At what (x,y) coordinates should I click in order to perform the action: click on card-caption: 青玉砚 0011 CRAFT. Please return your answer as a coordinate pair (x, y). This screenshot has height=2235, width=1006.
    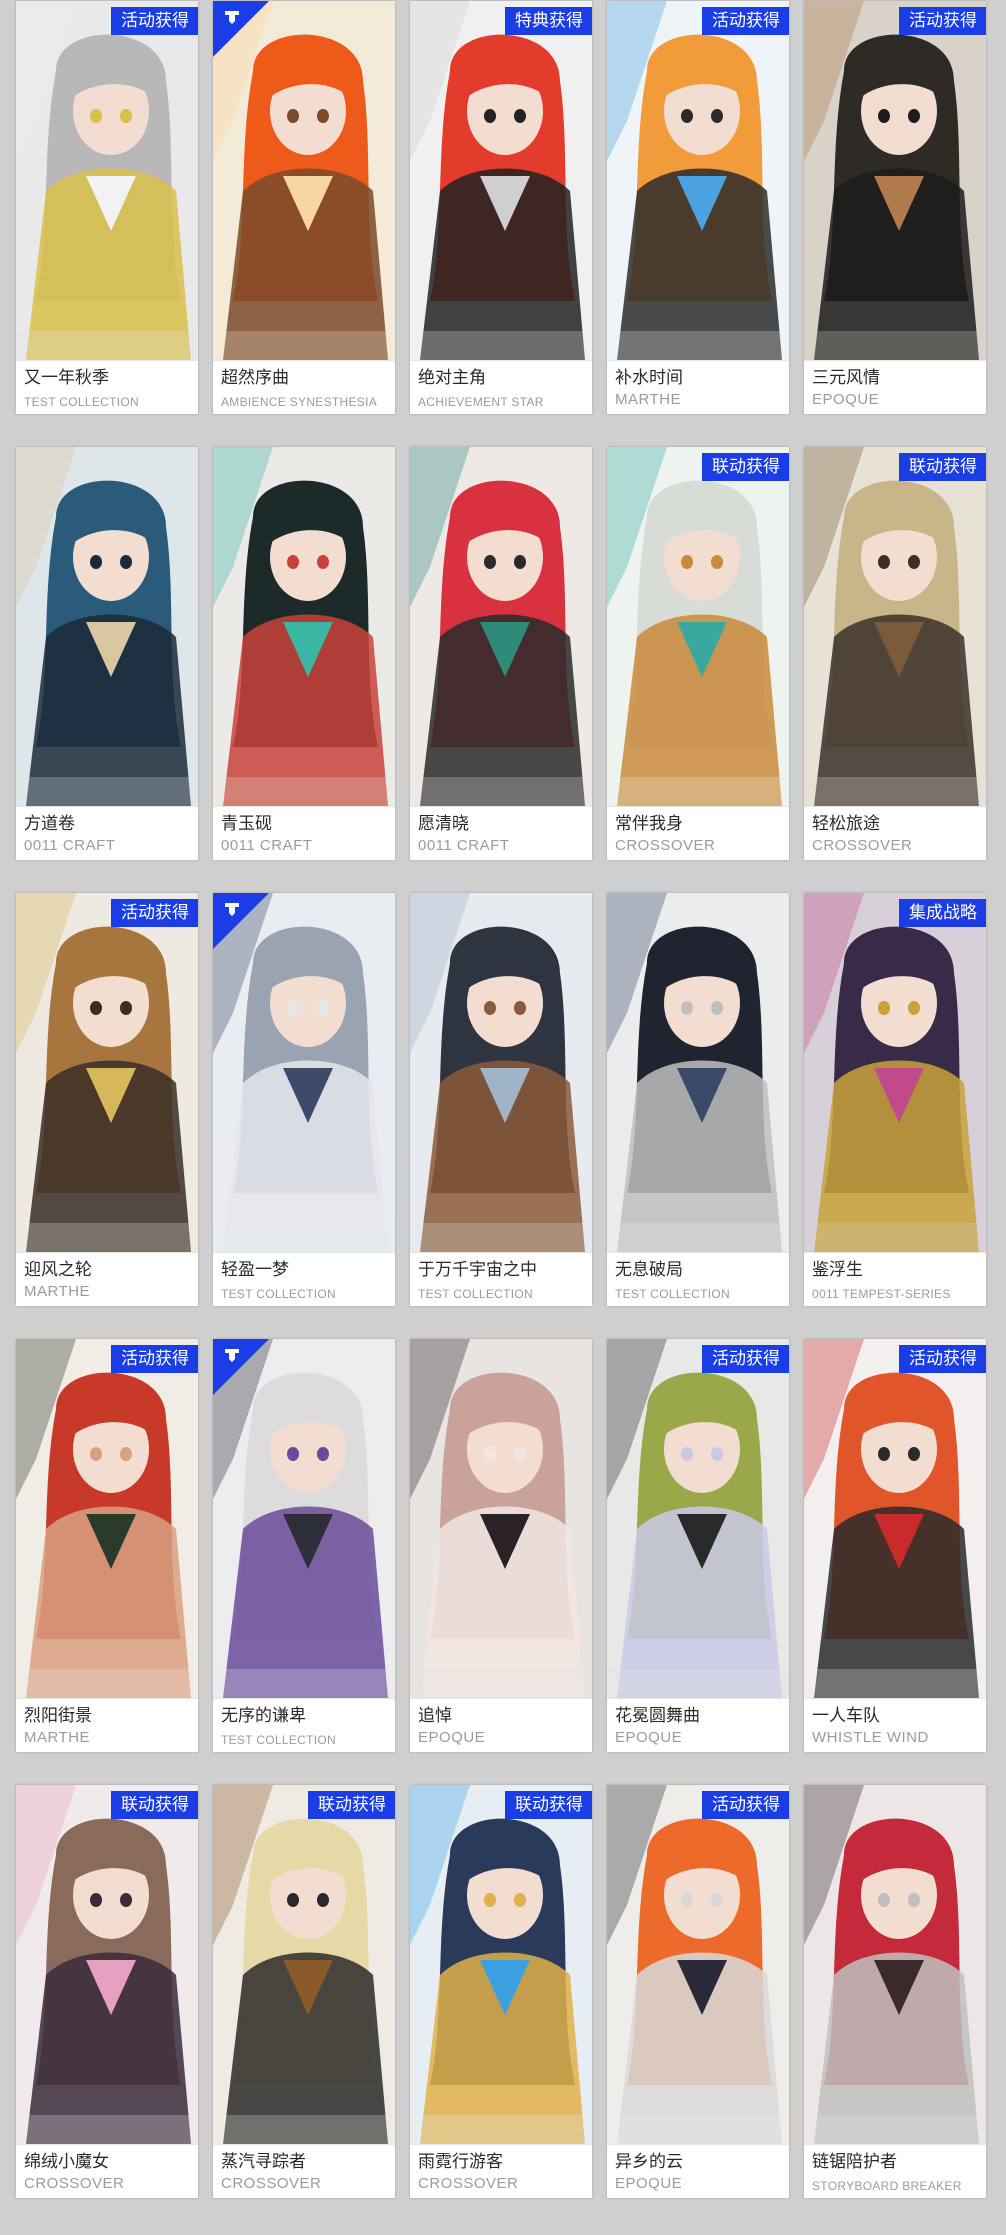
    Looking at the image, I should click on (304, 833).